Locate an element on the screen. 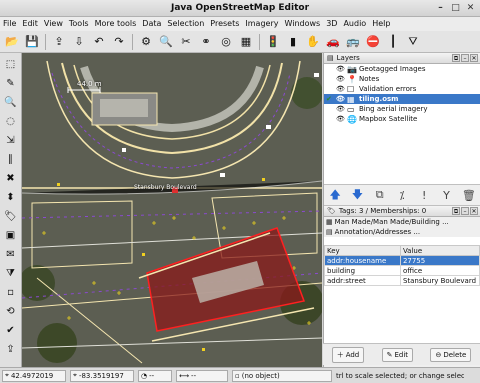 This screenshot has height=383, width=480. value-column-header: Value is located at coordinates (439, 250).